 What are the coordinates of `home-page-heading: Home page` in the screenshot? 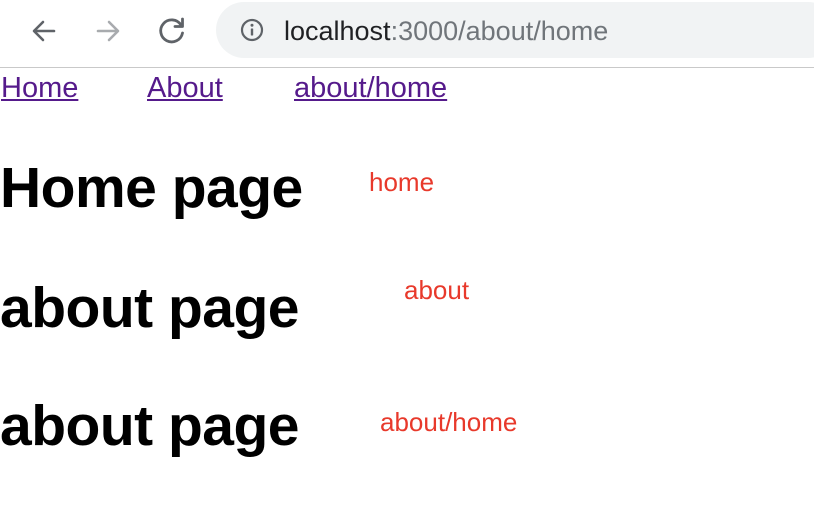 It's located at (151, 188).